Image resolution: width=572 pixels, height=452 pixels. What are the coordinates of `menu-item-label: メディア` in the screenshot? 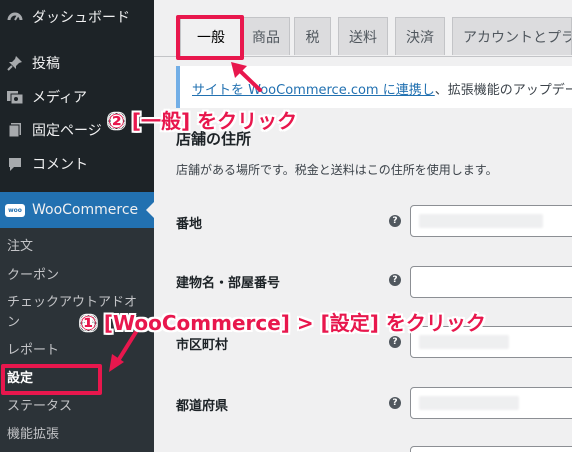 It's located at (60, 98).